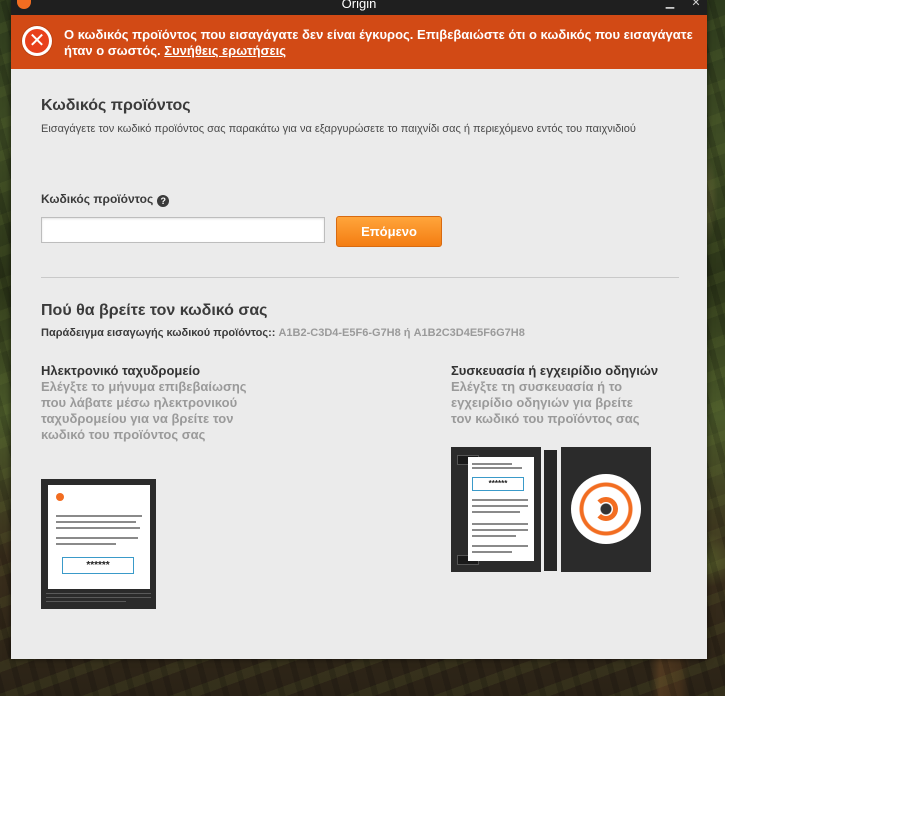  Describe the element at coordinates (158, 333) in the screenshot. I see `example-label: Παράδειγμα εισαγωγής κωδικού προϊόντος::` at that location.